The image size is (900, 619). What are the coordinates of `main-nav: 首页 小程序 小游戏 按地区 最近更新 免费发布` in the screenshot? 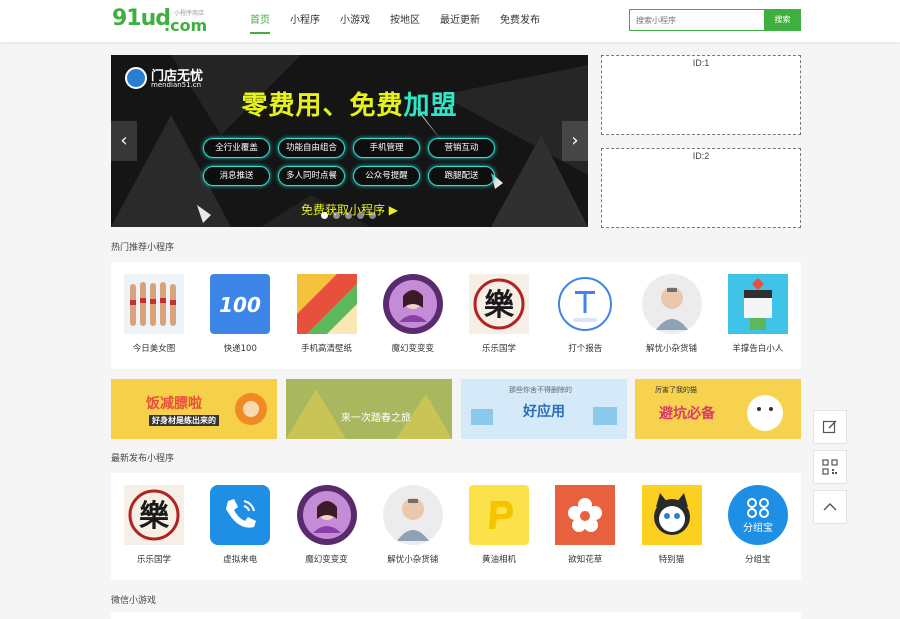 It's located at (405, 21).